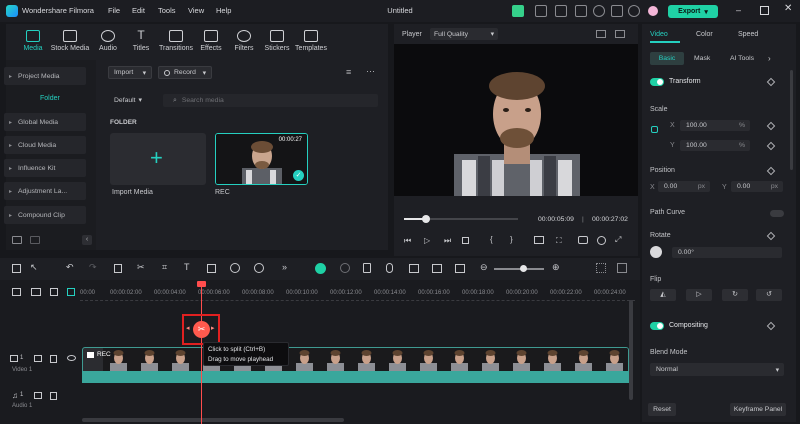  I want to click on zoom-out-icon: ⊖, so click(484, 267).